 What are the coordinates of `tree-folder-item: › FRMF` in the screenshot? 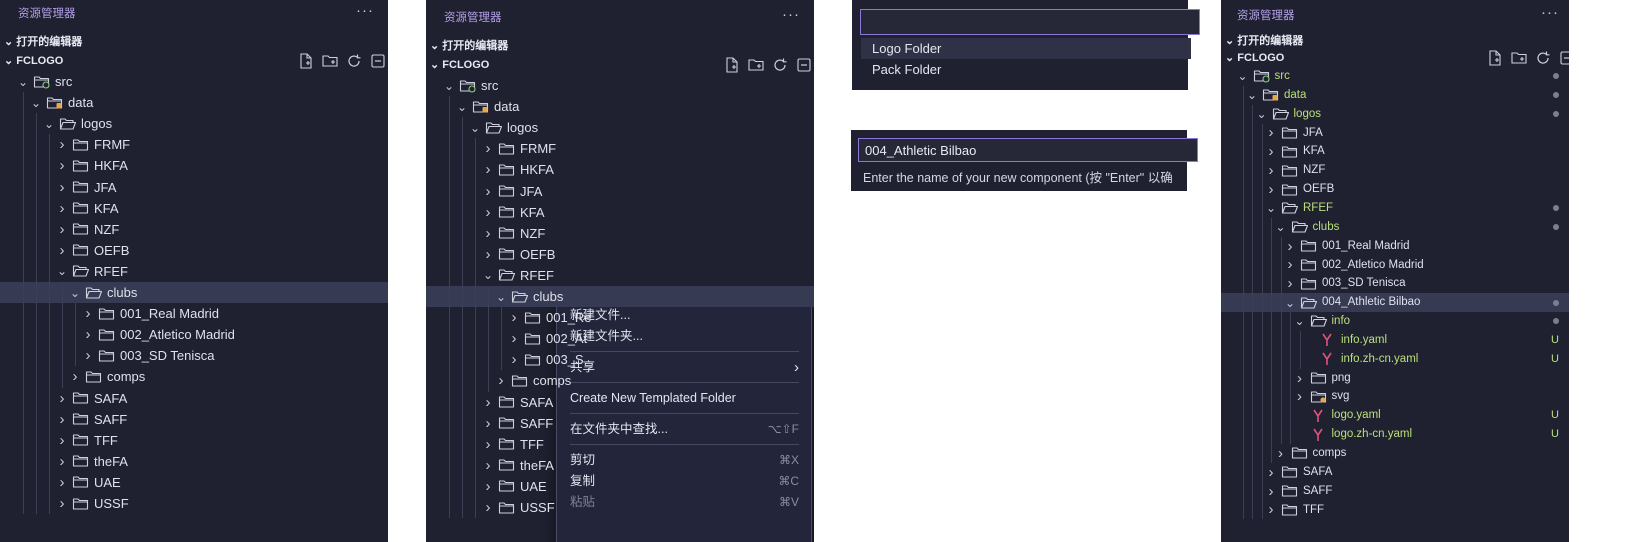 It's located at (620, 148).